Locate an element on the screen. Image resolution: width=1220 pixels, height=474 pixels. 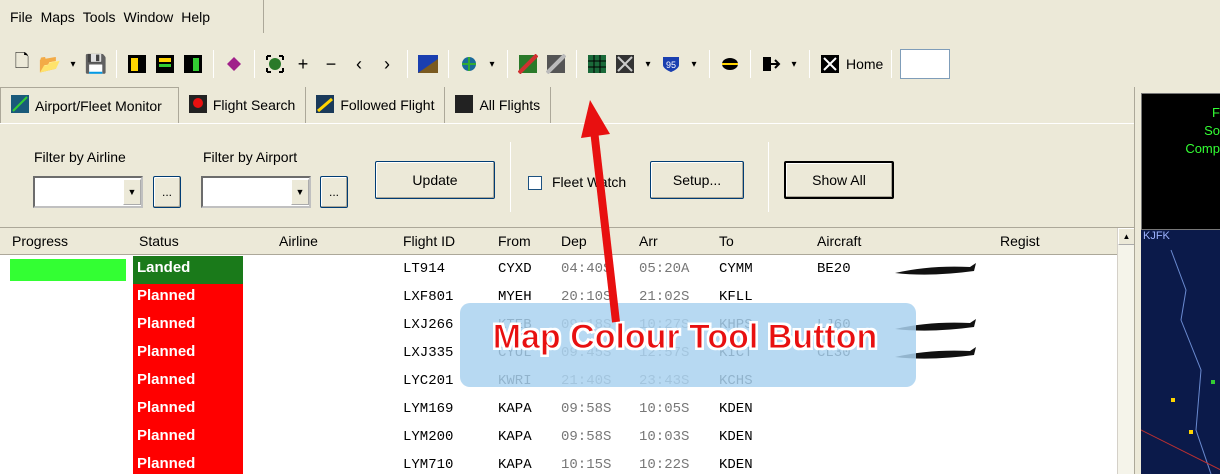
tab-airport-fleet-monitor: Airport/Fleet Monitor is located at coordinates (89, 105).